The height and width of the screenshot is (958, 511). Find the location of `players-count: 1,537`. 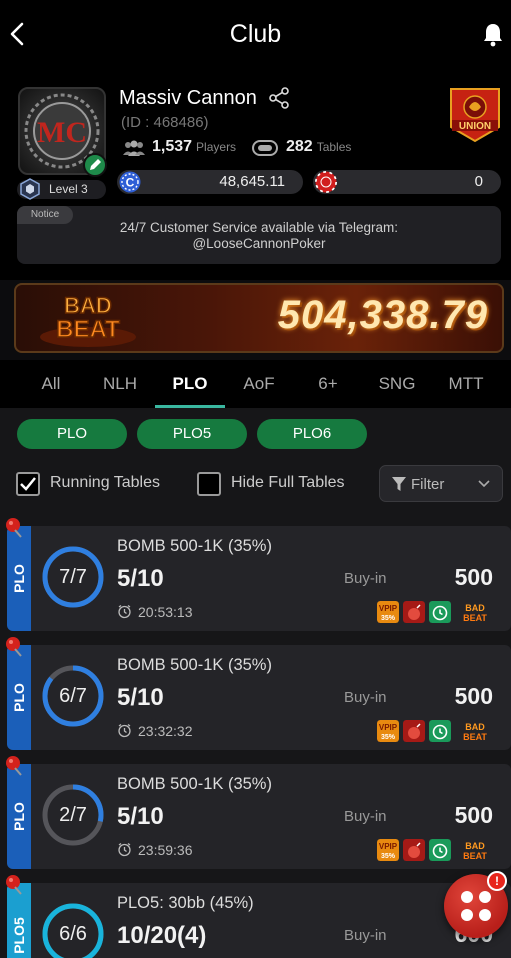

players-count: 1,537 is located at coordinates (172, 146).